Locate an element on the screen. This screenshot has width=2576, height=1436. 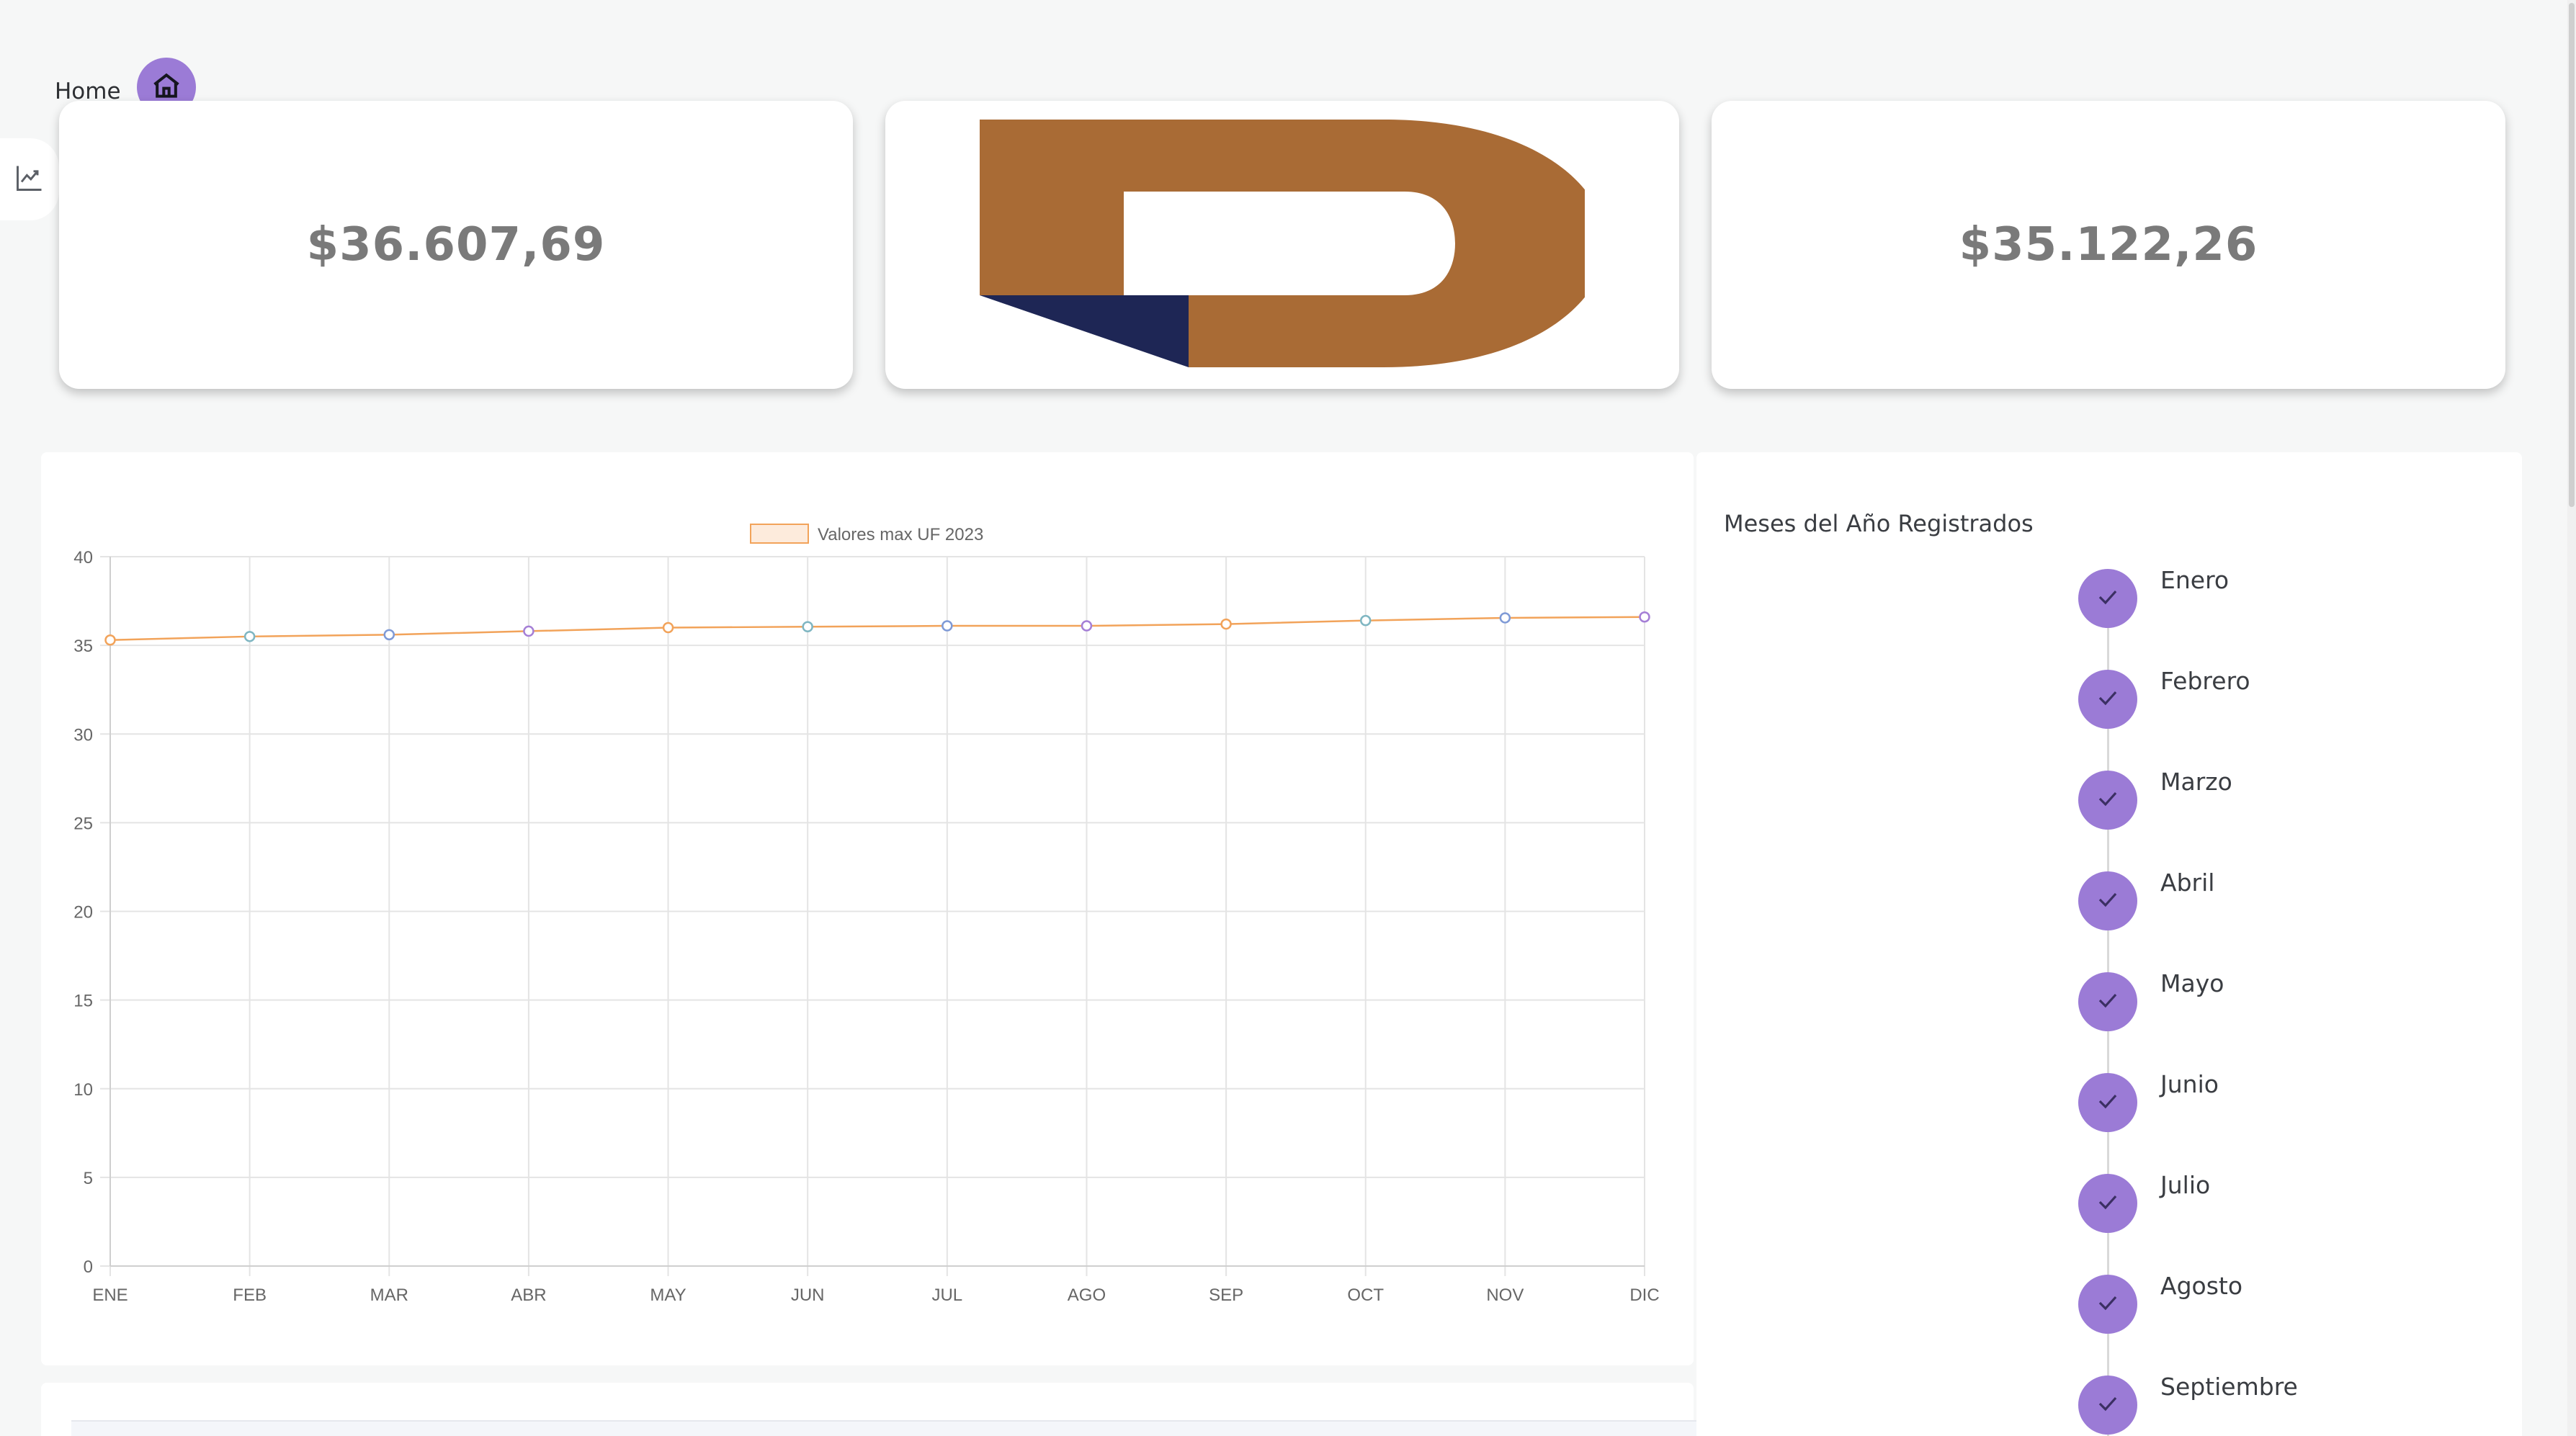
series-line is located at coordinates (877, 628).